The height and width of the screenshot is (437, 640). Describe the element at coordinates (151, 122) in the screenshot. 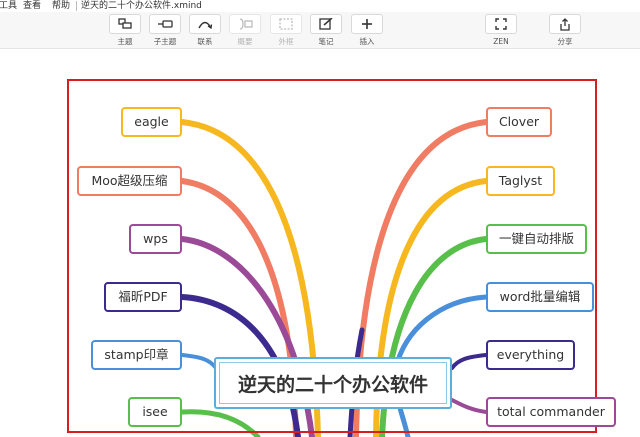

I see `topic-eagle: eagle` at that location.